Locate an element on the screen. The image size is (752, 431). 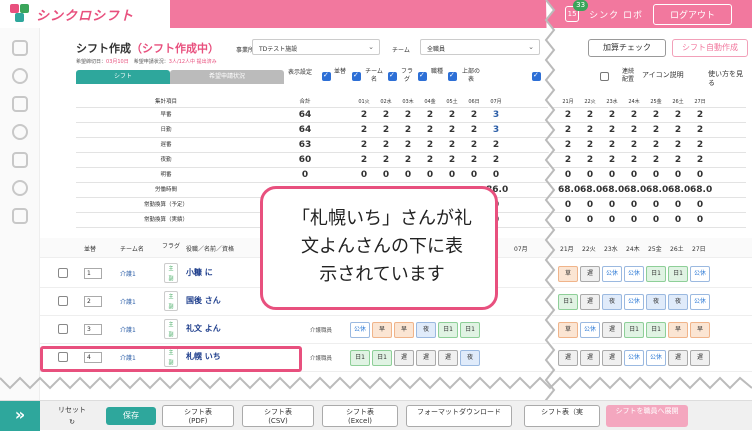
tab-shift: シフト is located at coordinates (123, 77).